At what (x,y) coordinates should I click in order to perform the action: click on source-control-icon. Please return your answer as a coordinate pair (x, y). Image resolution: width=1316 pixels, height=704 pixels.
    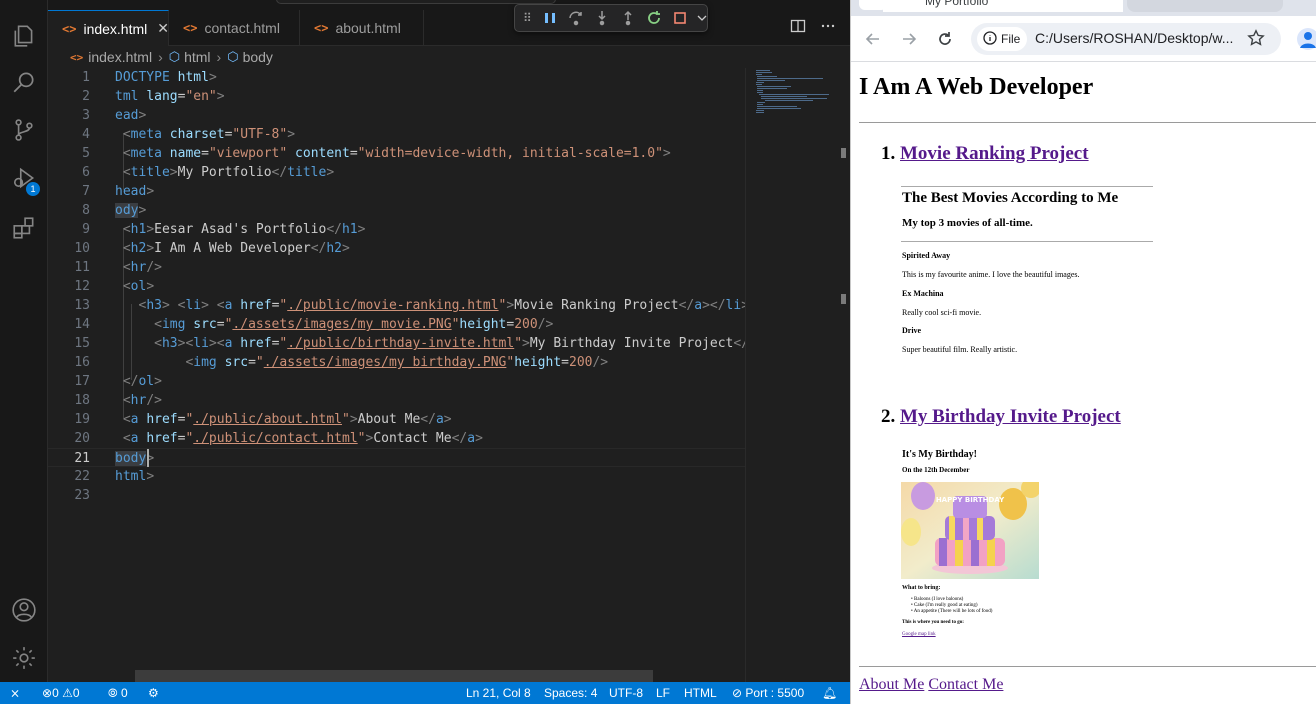
    Looking at the image, I should click on (24, 130).